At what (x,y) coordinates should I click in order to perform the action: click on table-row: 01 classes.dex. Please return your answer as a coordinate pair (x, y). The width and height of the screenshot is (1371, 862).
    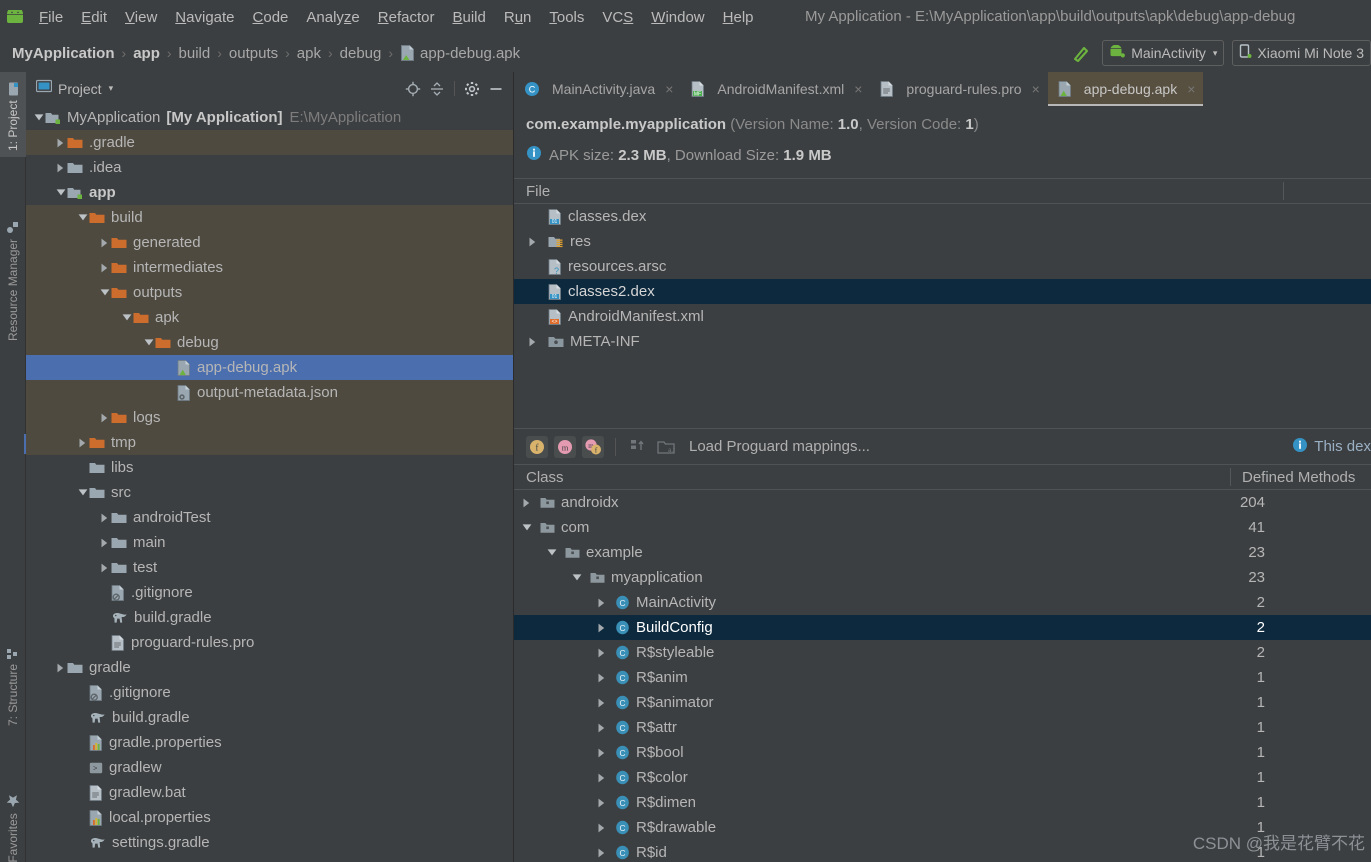
    Looking at the image, I should click on (942, 216).